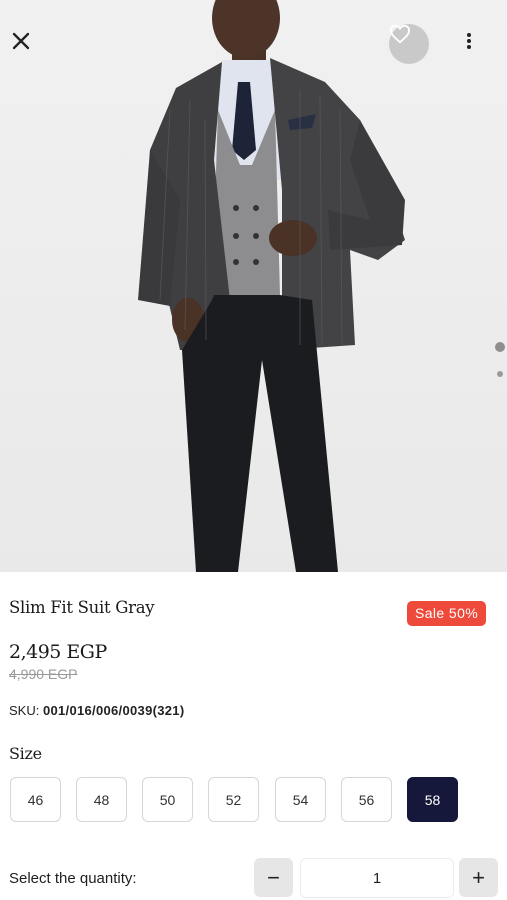 This screenshot has height=900, width=507. I want to click on sku-label: SKU:, so click(24, 710).